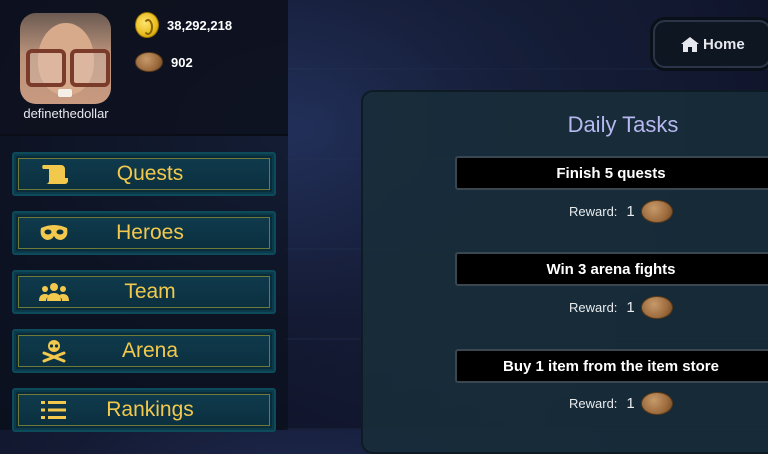  I want to click on coin-icon, so click(147, 25).